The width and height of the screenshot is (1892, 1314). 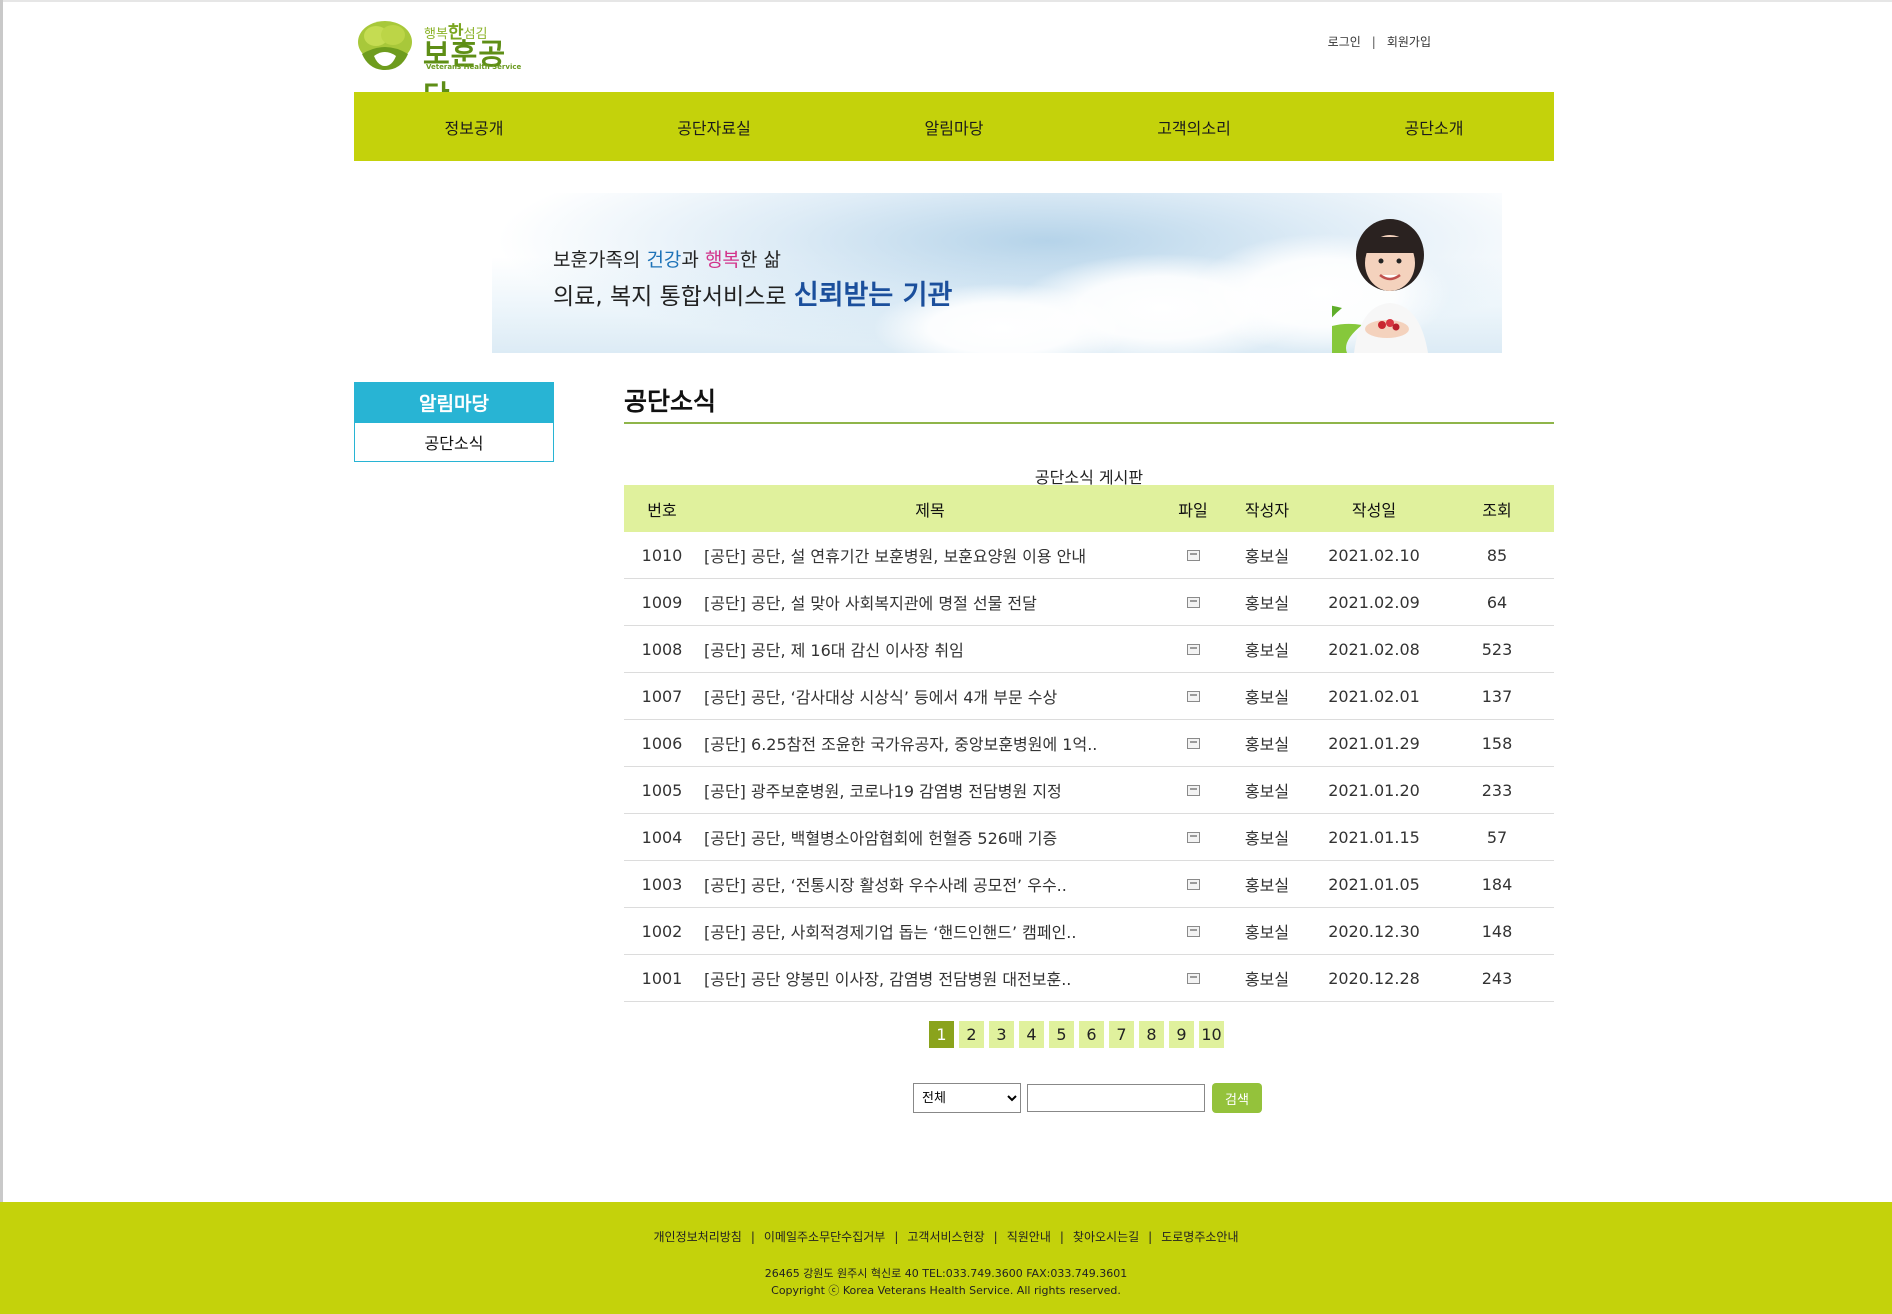 I want to click on site-logo: 행복한섬김 보훈공단 Veterans Health Service, so click(x=441, y=65).